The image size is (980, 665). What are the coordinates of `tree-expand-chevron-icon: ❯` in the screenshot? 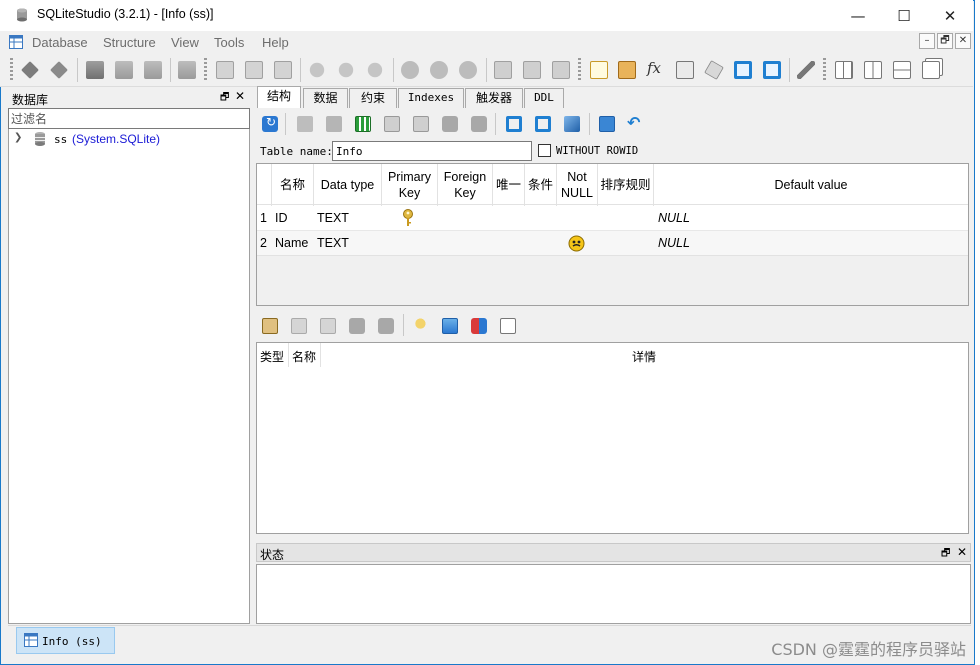 It's located at (18, 137).